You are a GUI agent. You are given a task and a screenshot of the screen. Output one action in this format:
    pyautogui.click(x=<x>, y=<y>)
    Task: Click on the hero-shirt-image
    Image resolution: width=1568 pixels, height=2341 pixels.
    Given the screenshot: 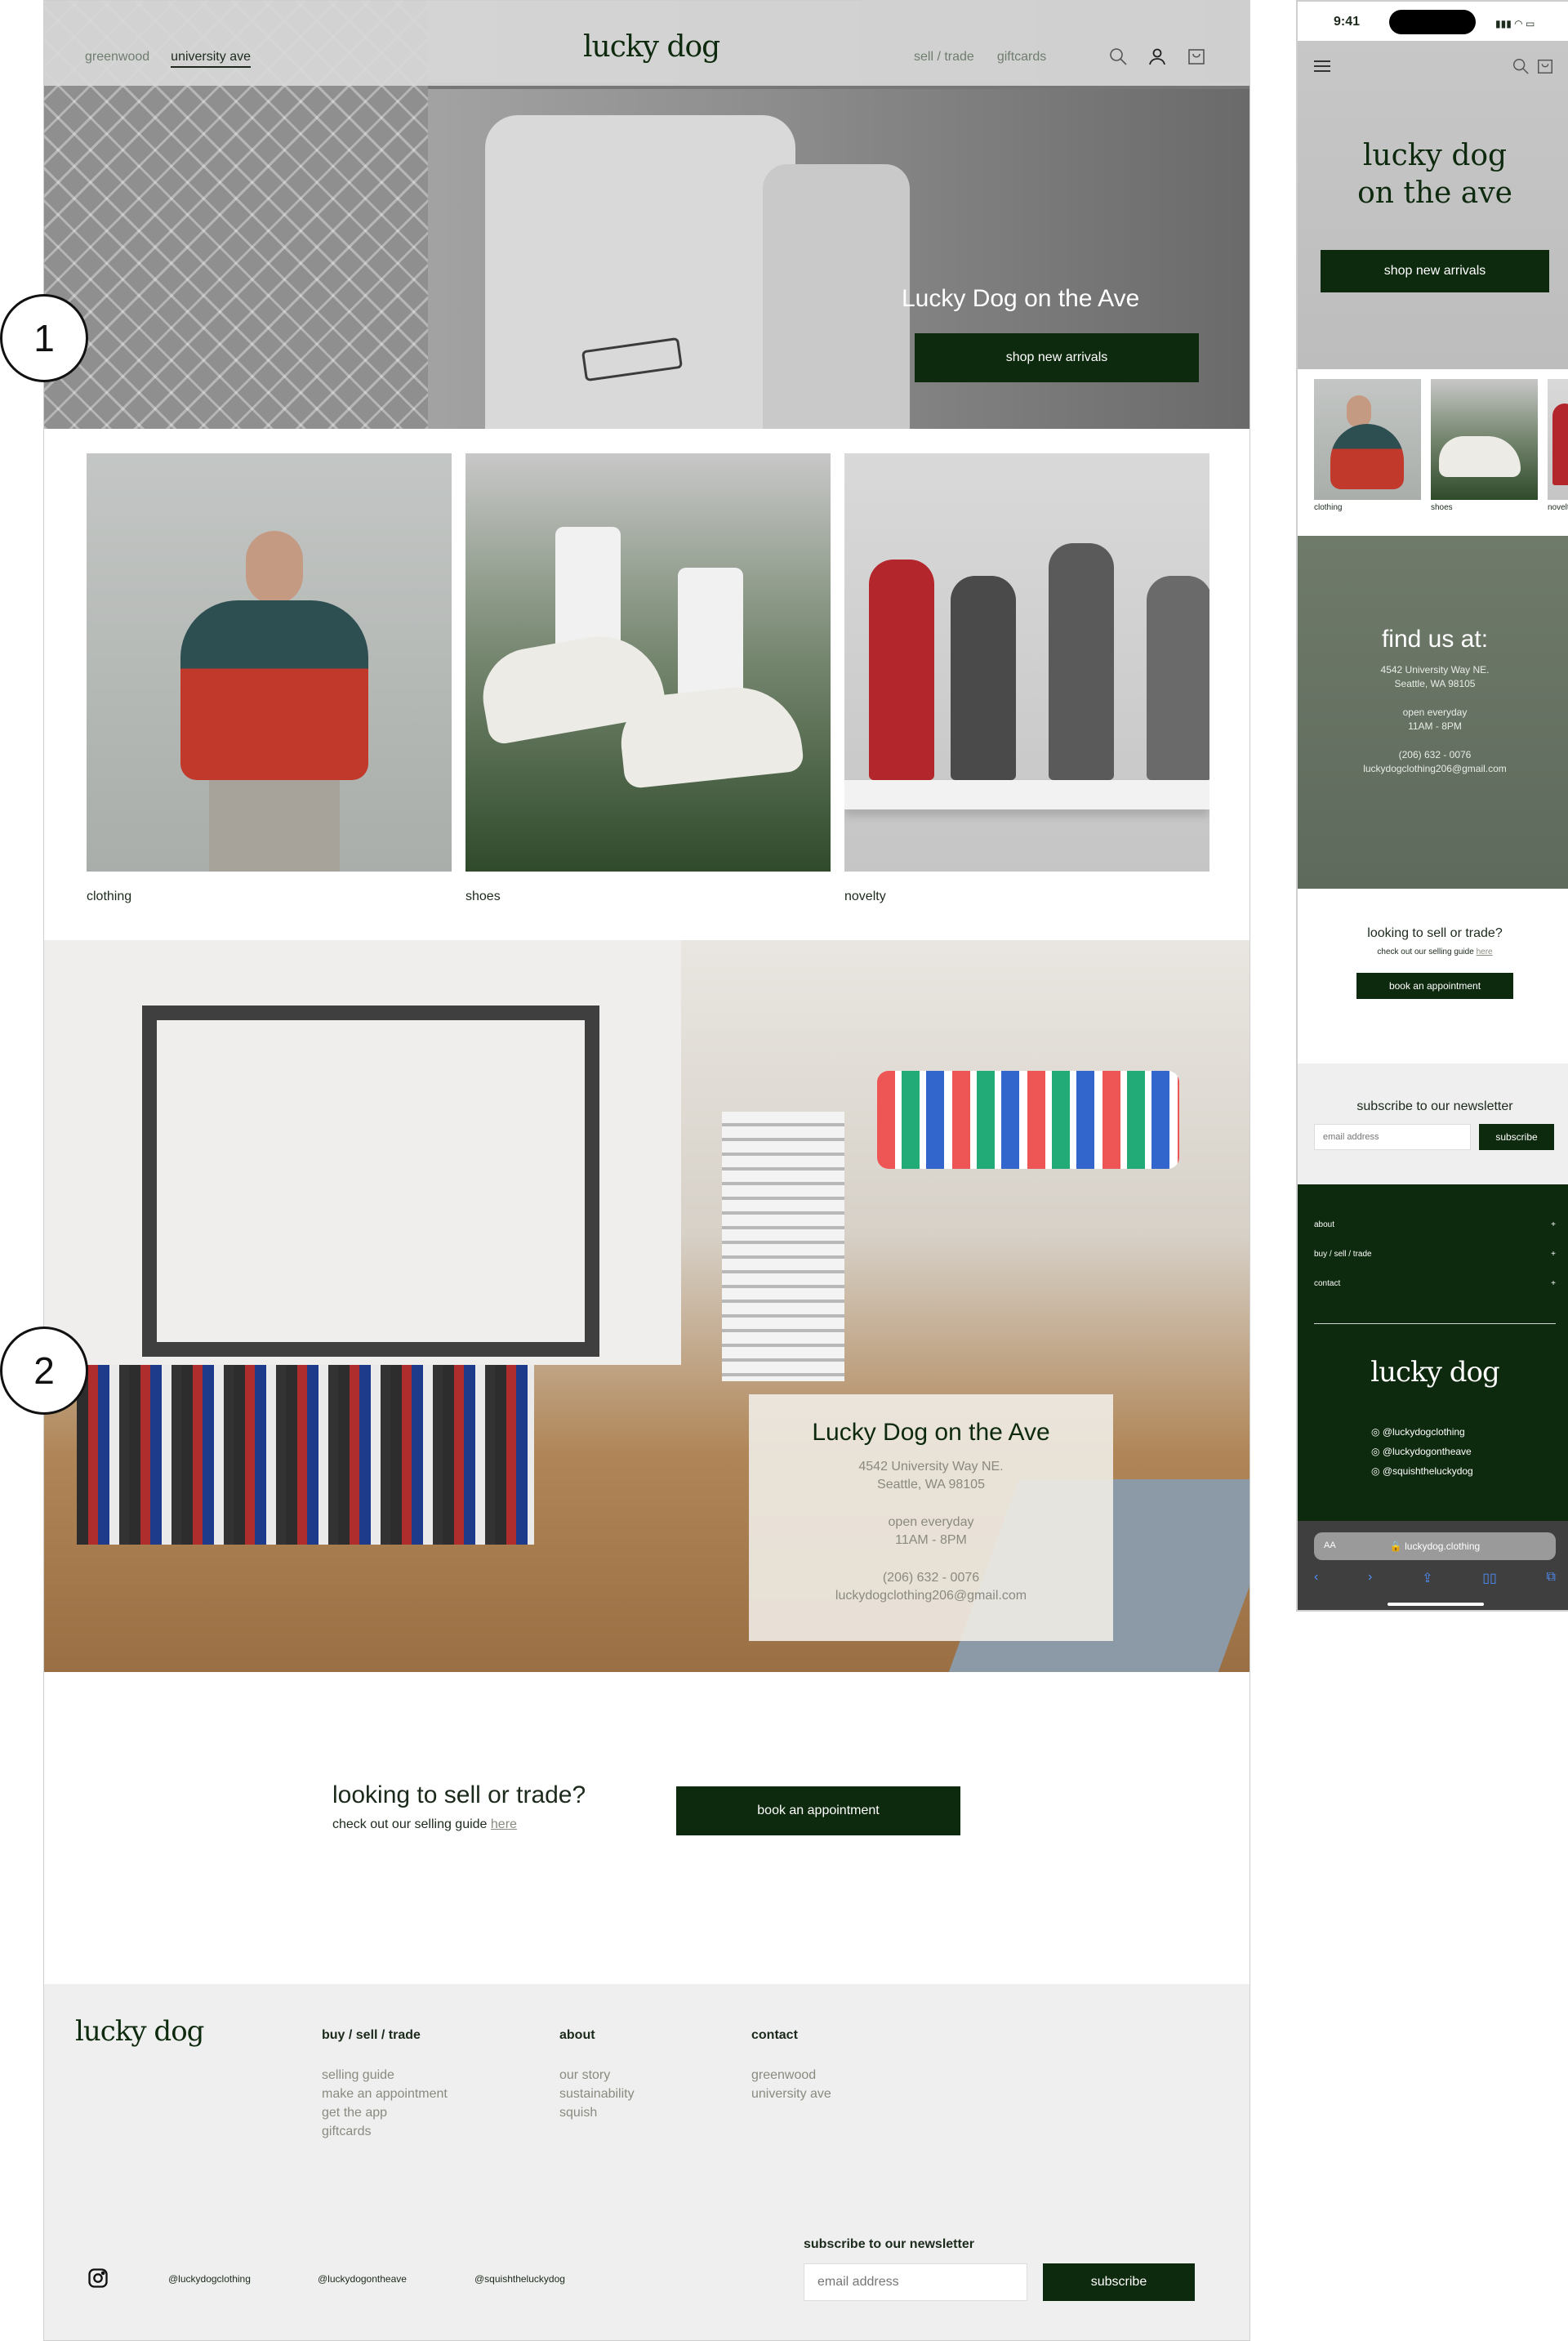 What is the action you would take?
    pyautogui.click(x=640, y=272)
    